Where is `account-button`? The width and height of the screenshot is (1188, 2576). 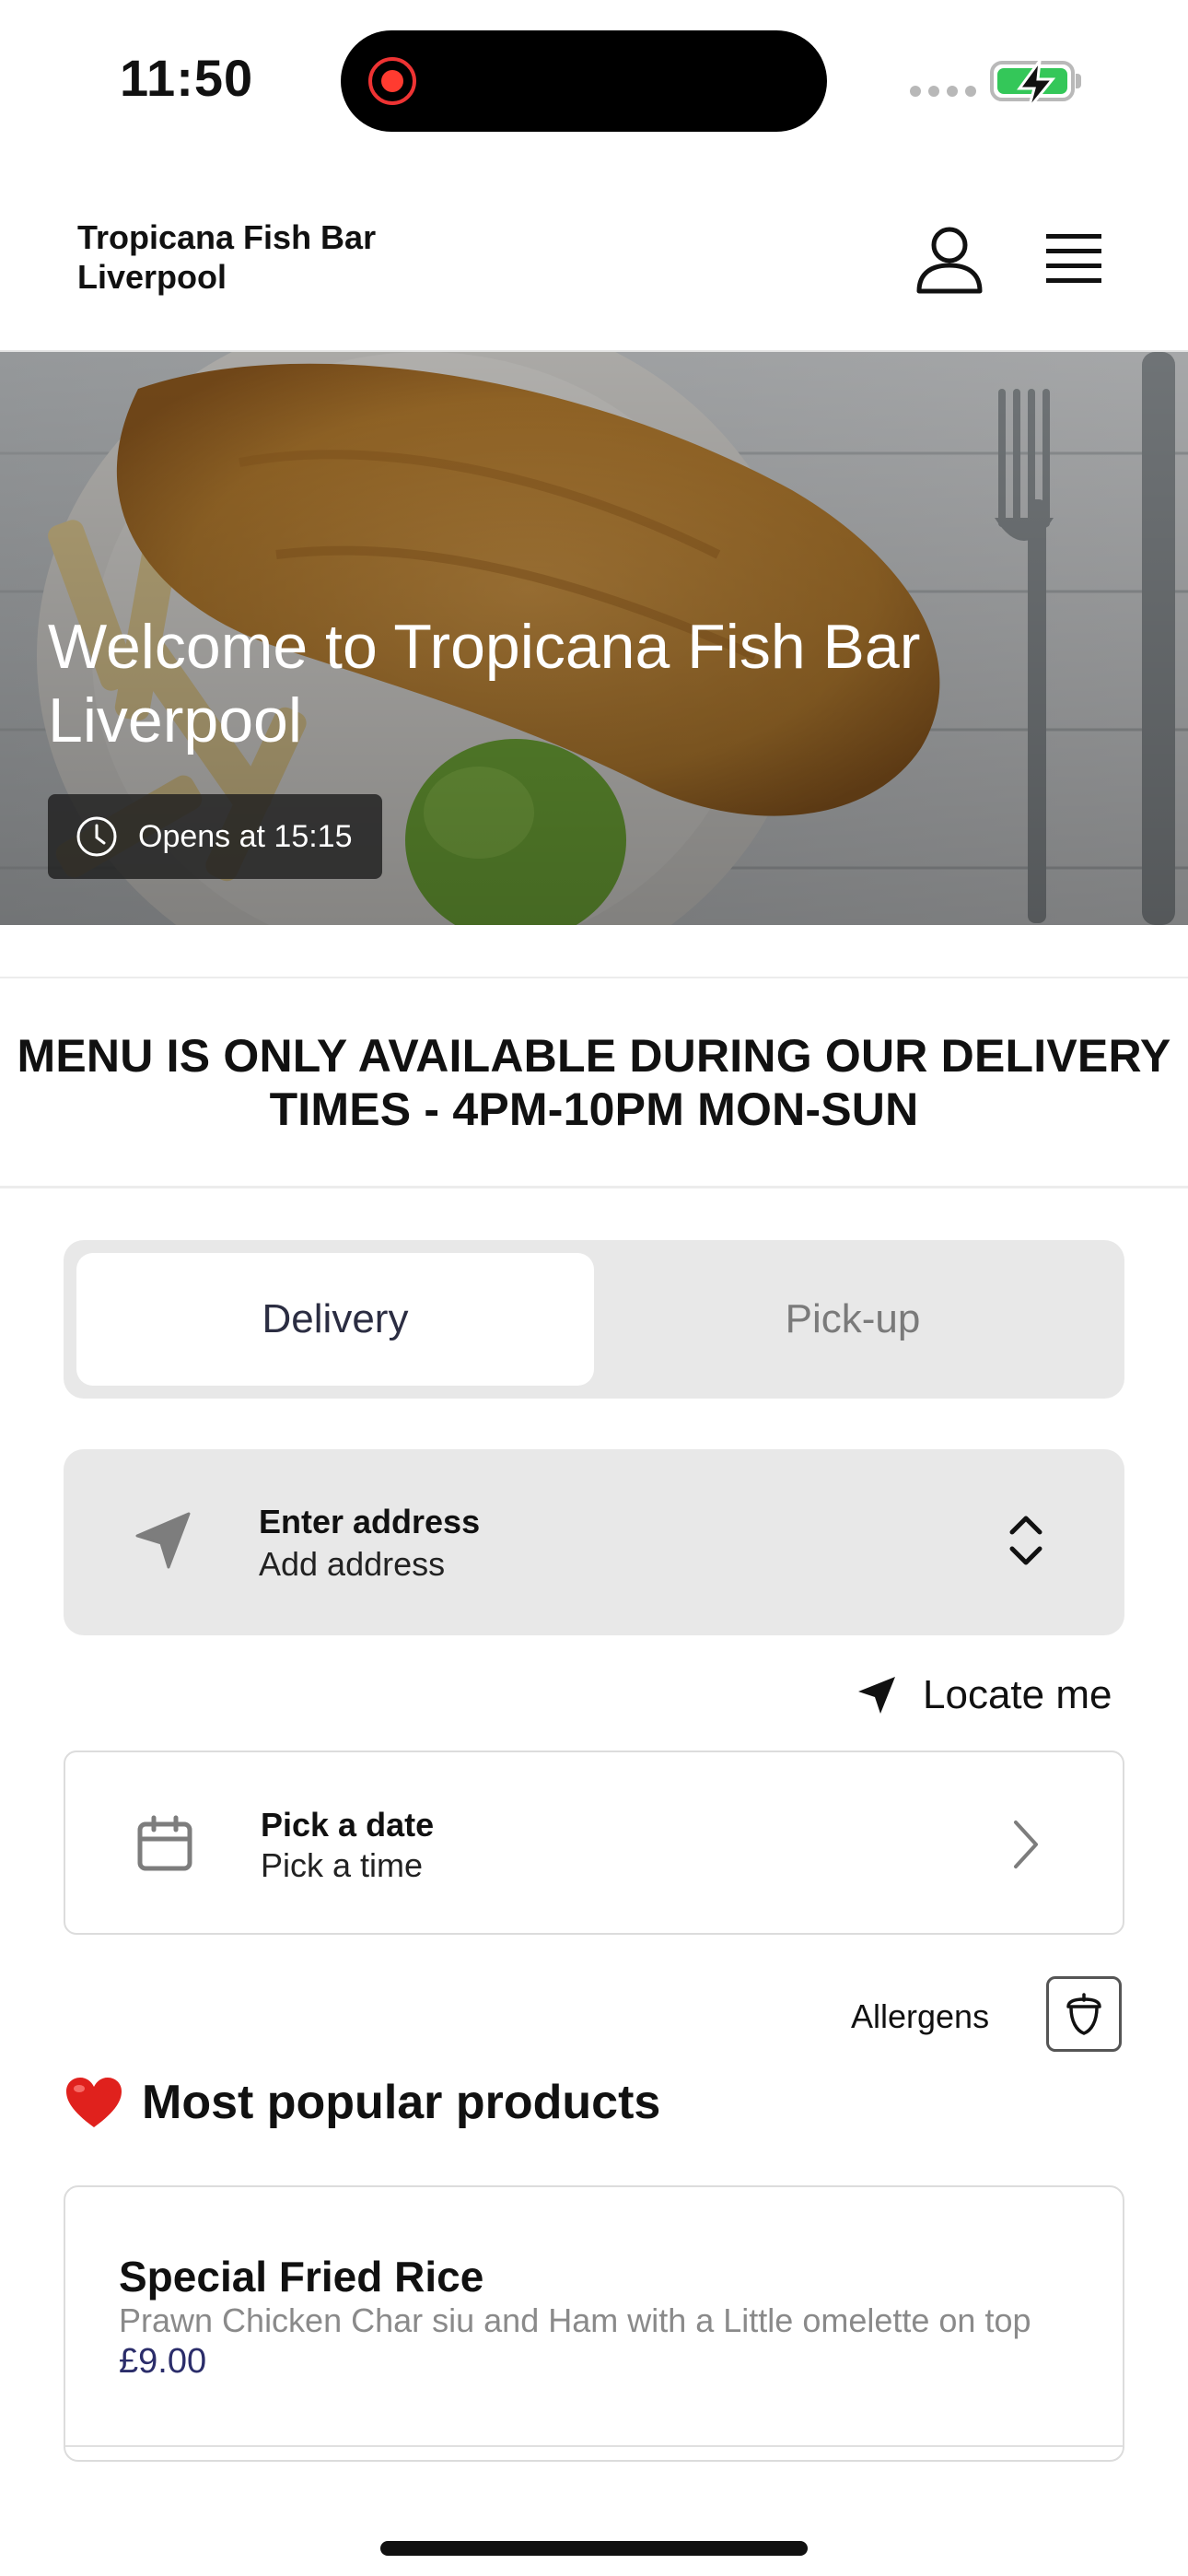 account-button is located at coordinates (949, 260).